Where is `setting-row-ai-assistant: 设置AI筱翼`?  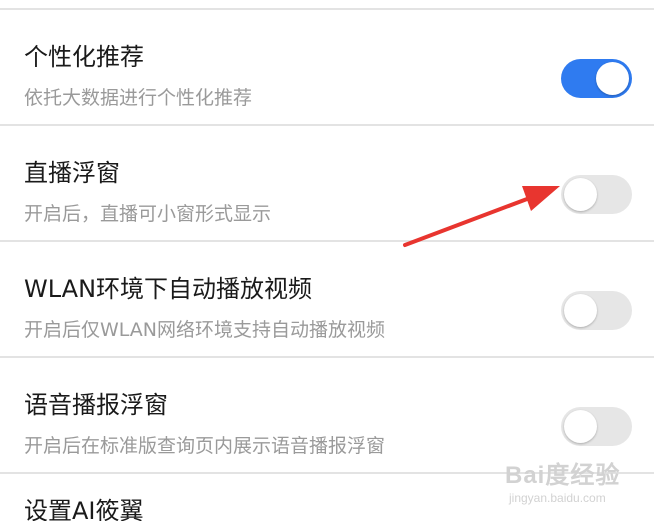 setting-row-ai-assistant: 设置AI筱翼 is located at coordinates (327, 497).